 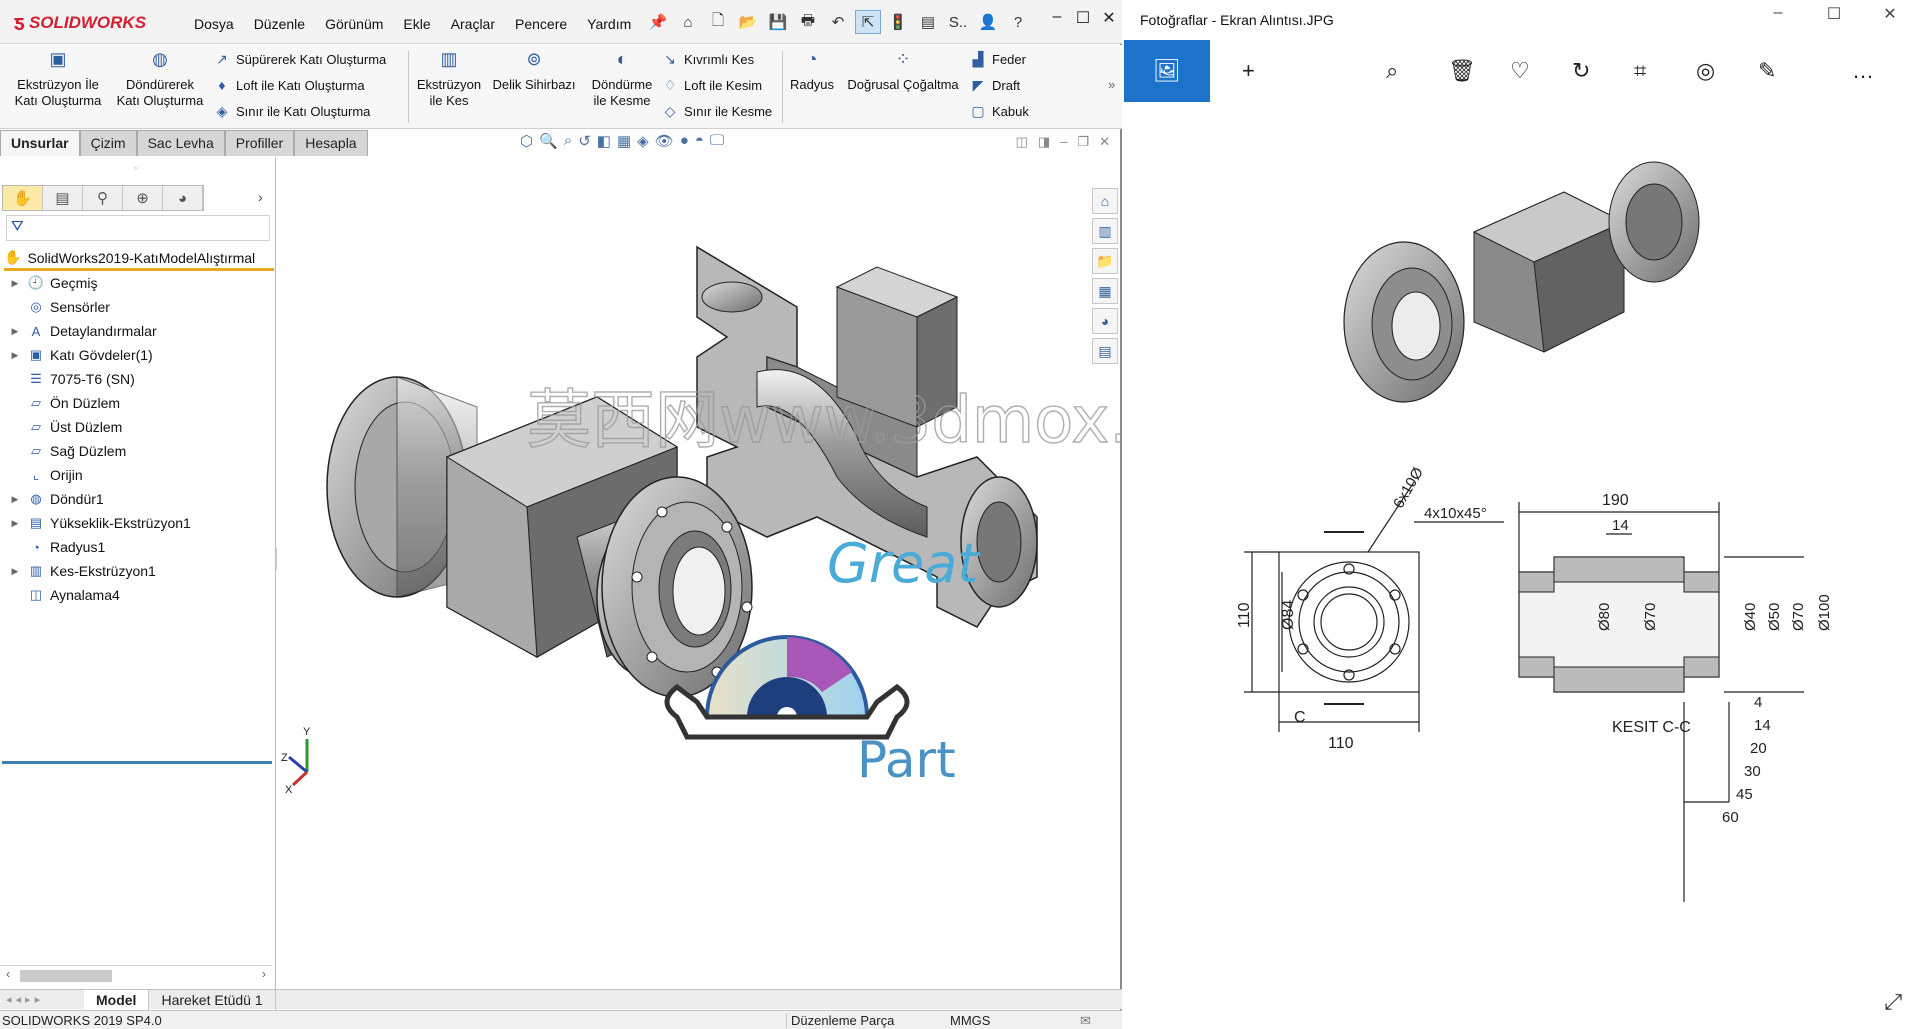 What do you see at coordinates (214, 24) in the screenshot?
I see `menu-file: Dosya` at bounding box center [214, 24].